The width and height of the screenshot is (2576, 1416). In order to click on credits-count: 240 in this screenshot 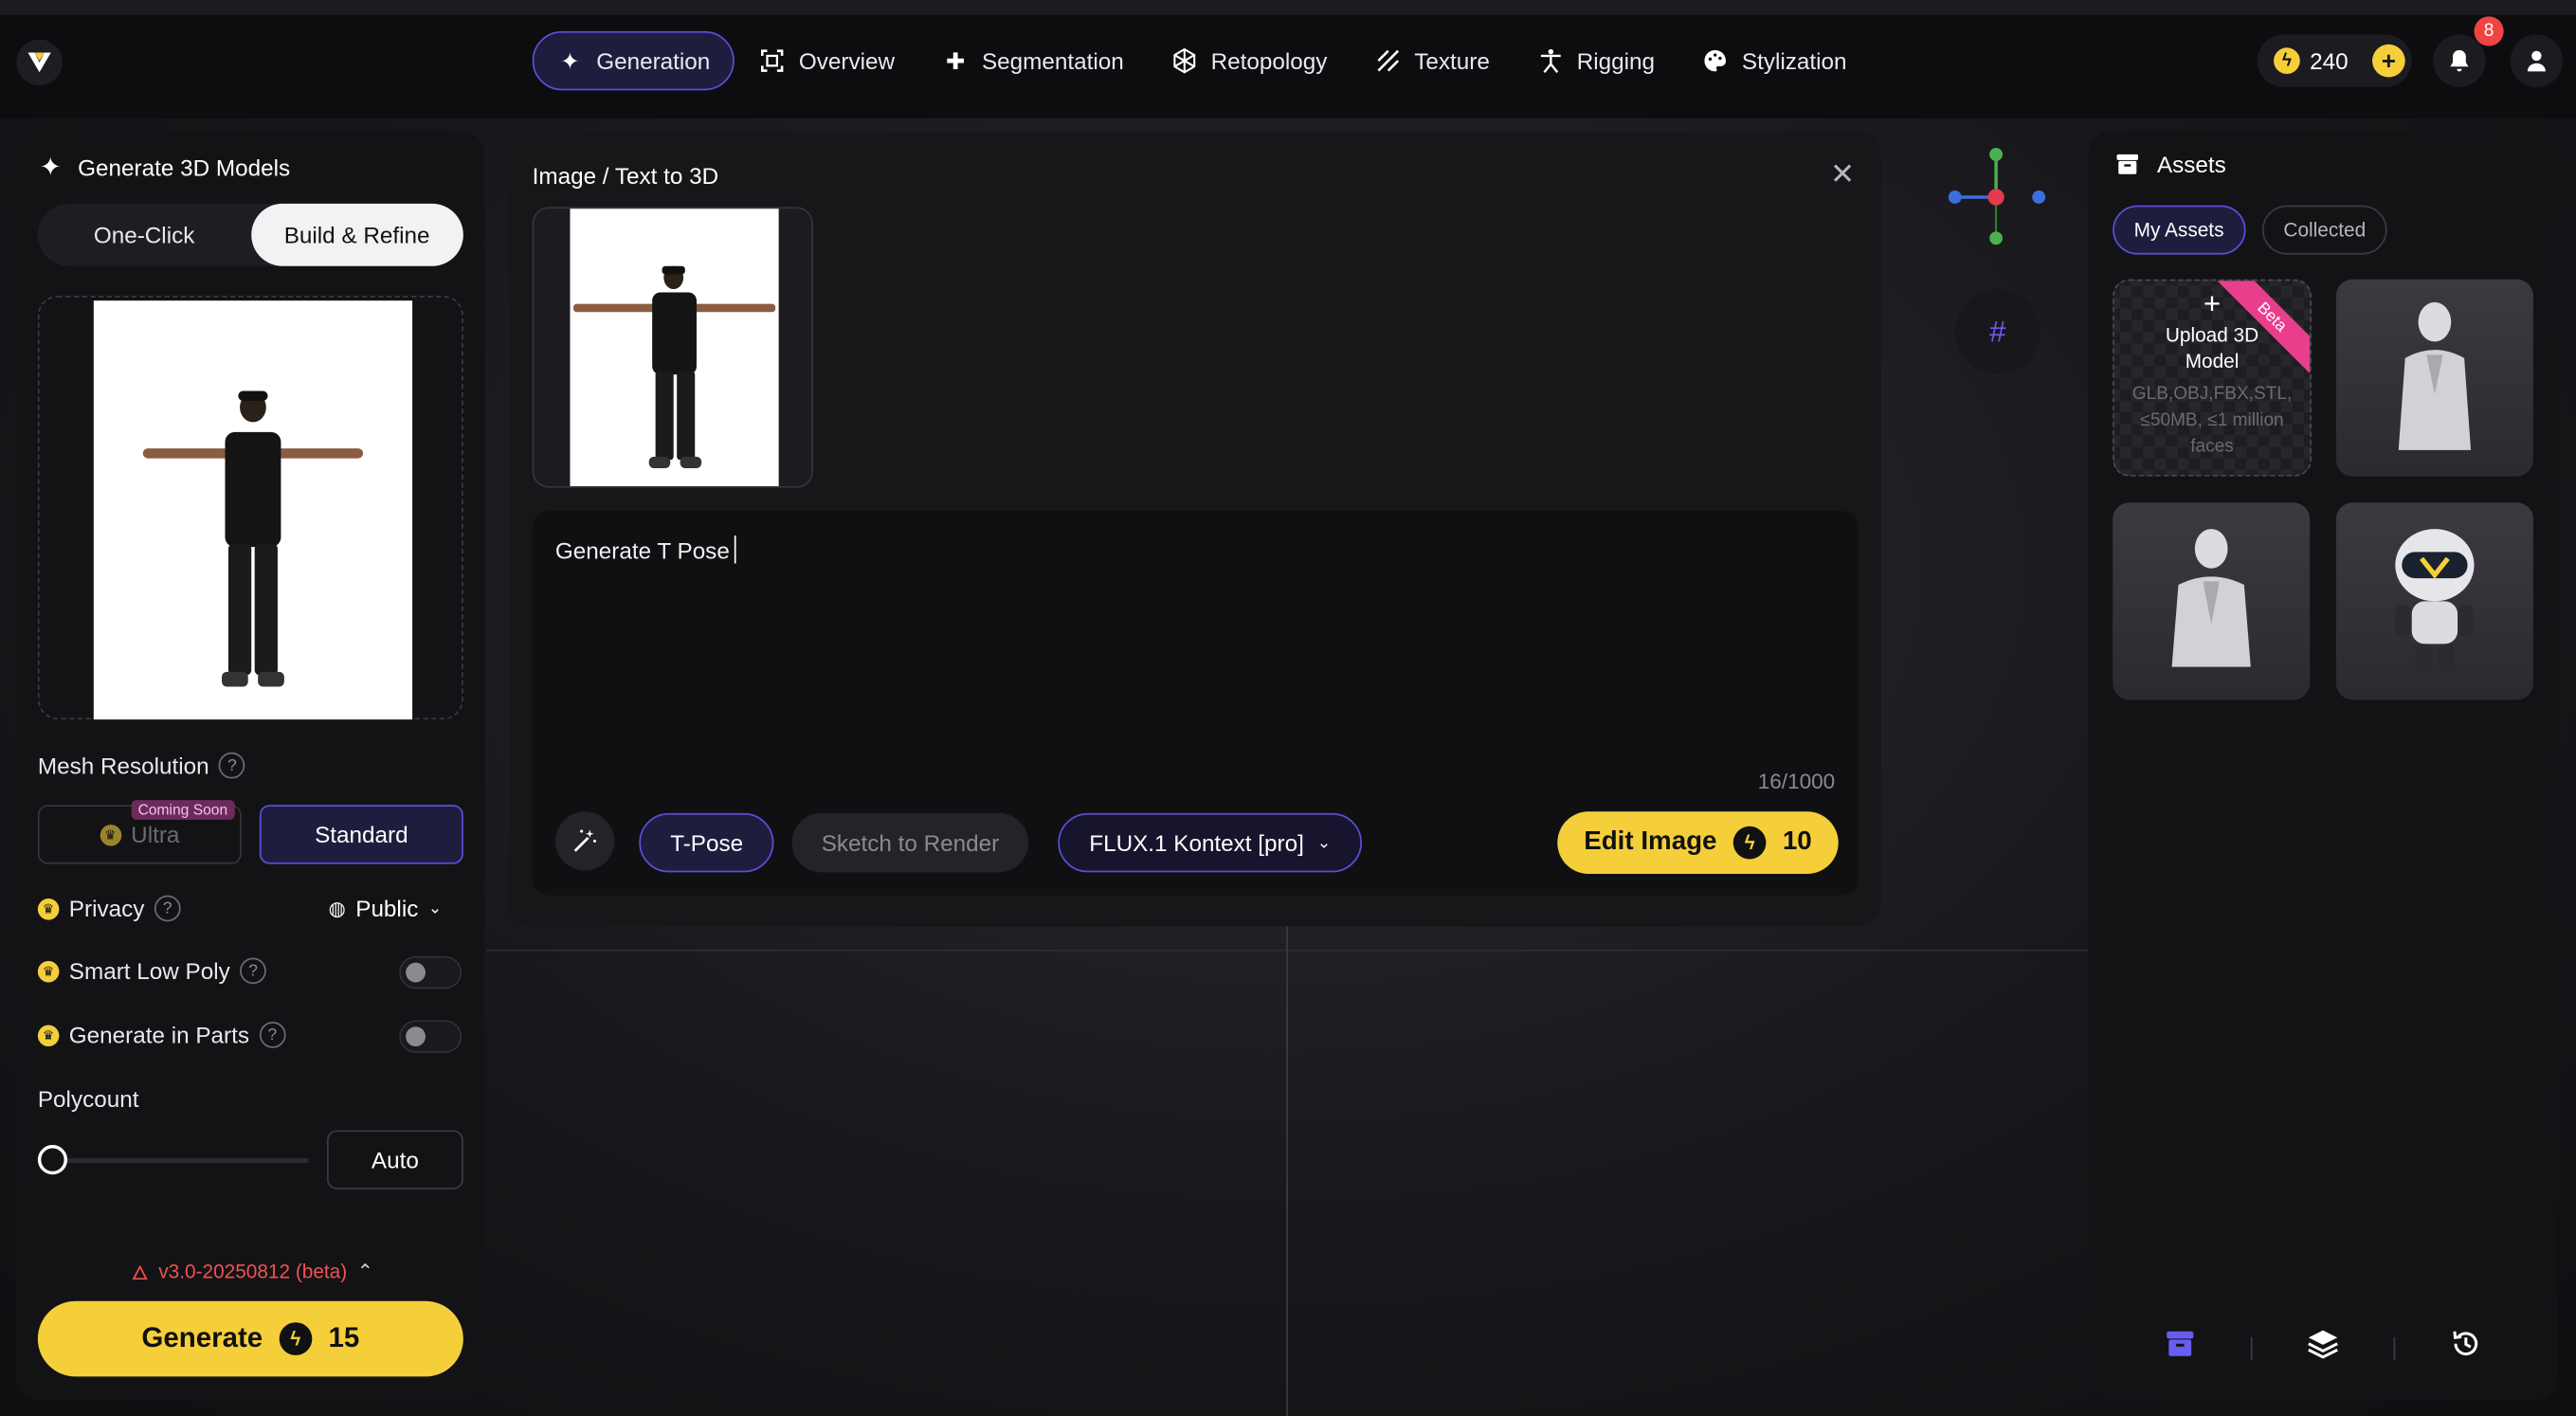, I will do `click(2329, 60)`.